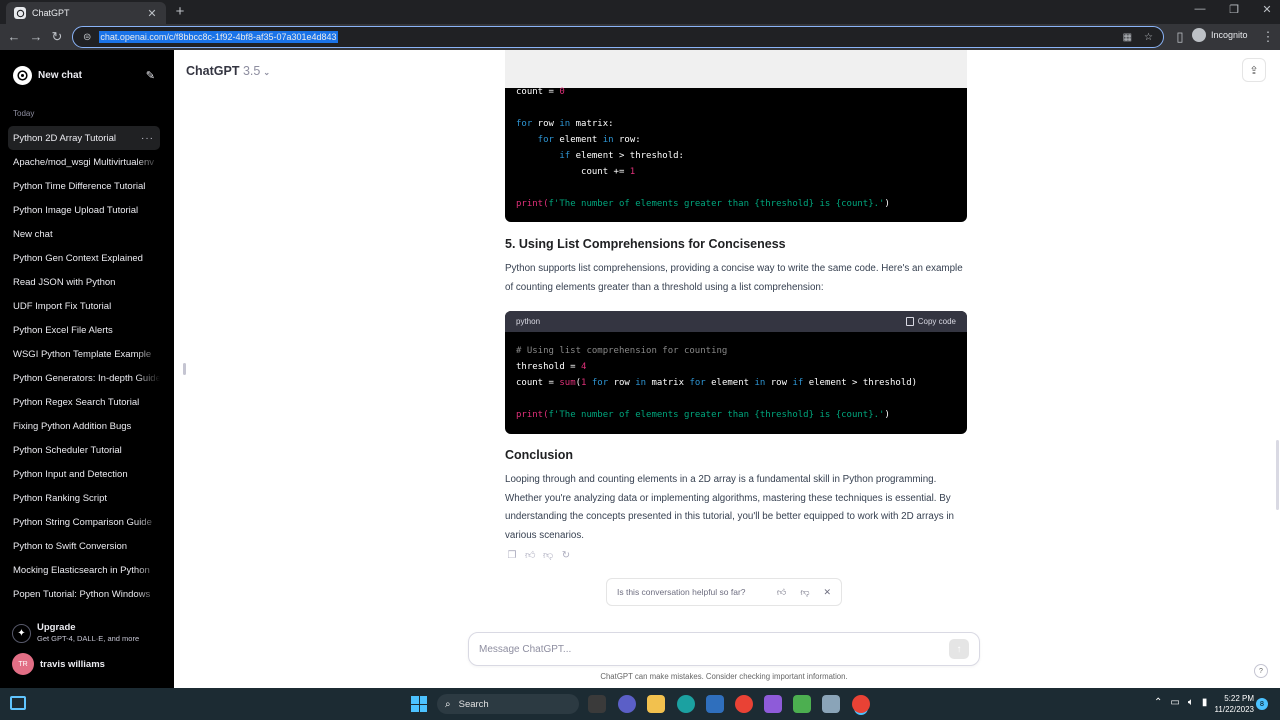 The image size is (1280, 720). What do you see at coordinates (60, 75) in the screenshot?
I see `new-chat-label: New chat` at bounding box center [60, 75].